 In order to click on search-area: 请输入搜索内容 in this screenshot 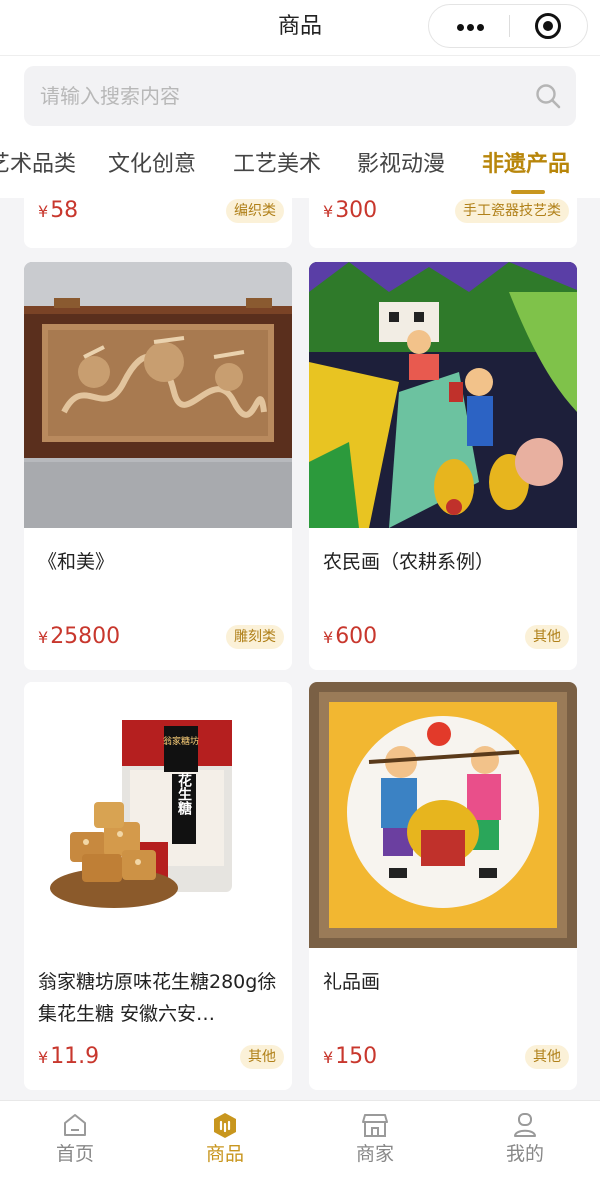, I will do `click(300, 96)`.